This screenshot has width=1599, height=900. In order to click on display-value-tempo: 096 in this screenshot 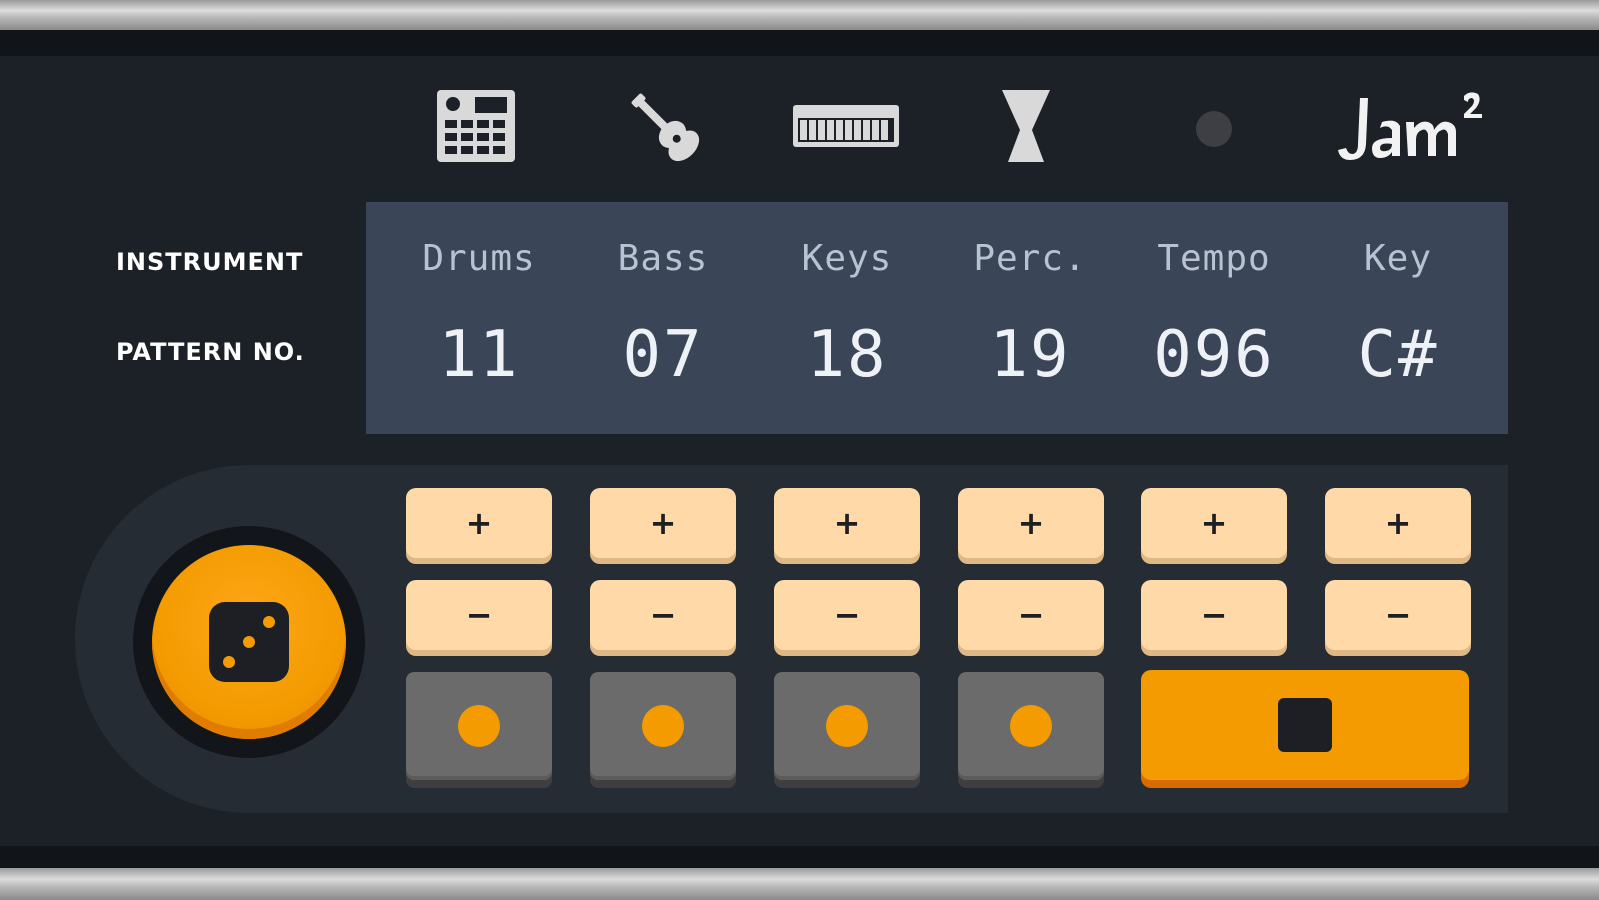, I will do `click(1214, 355)`.